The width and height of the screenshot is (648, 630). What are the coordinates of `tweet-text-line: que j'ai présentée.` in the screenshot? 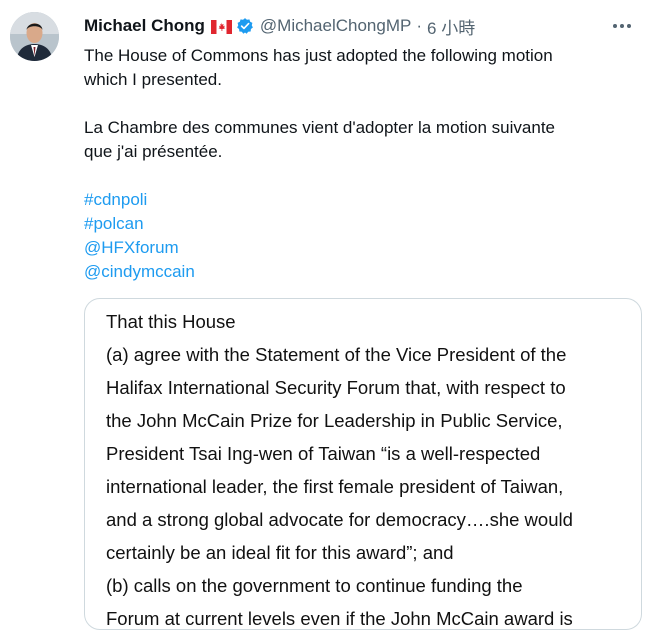 It's located at (153, 151).